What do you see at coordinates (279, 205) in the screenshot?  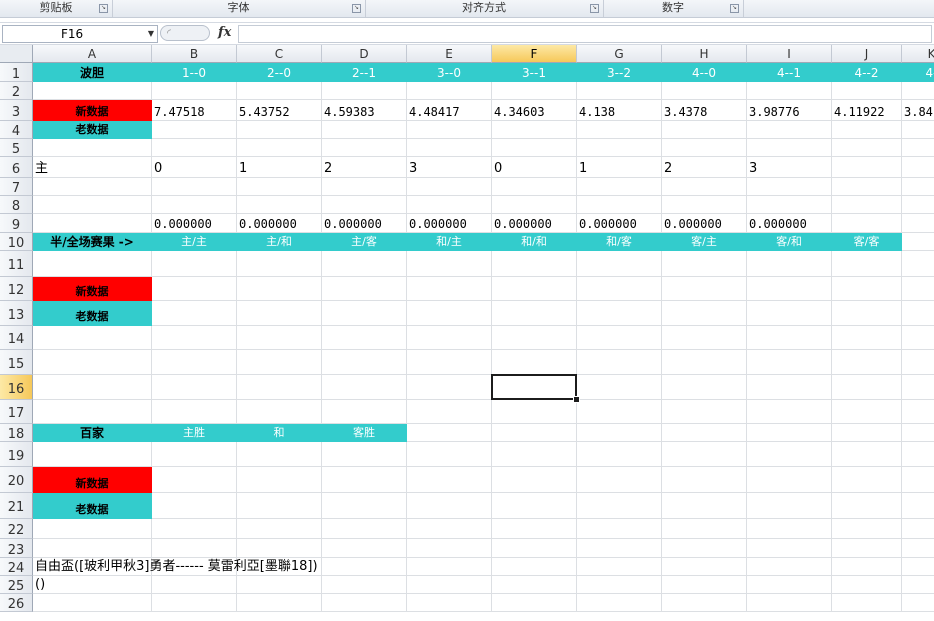 I see `cell-c8` at bounding box center [279, 205].